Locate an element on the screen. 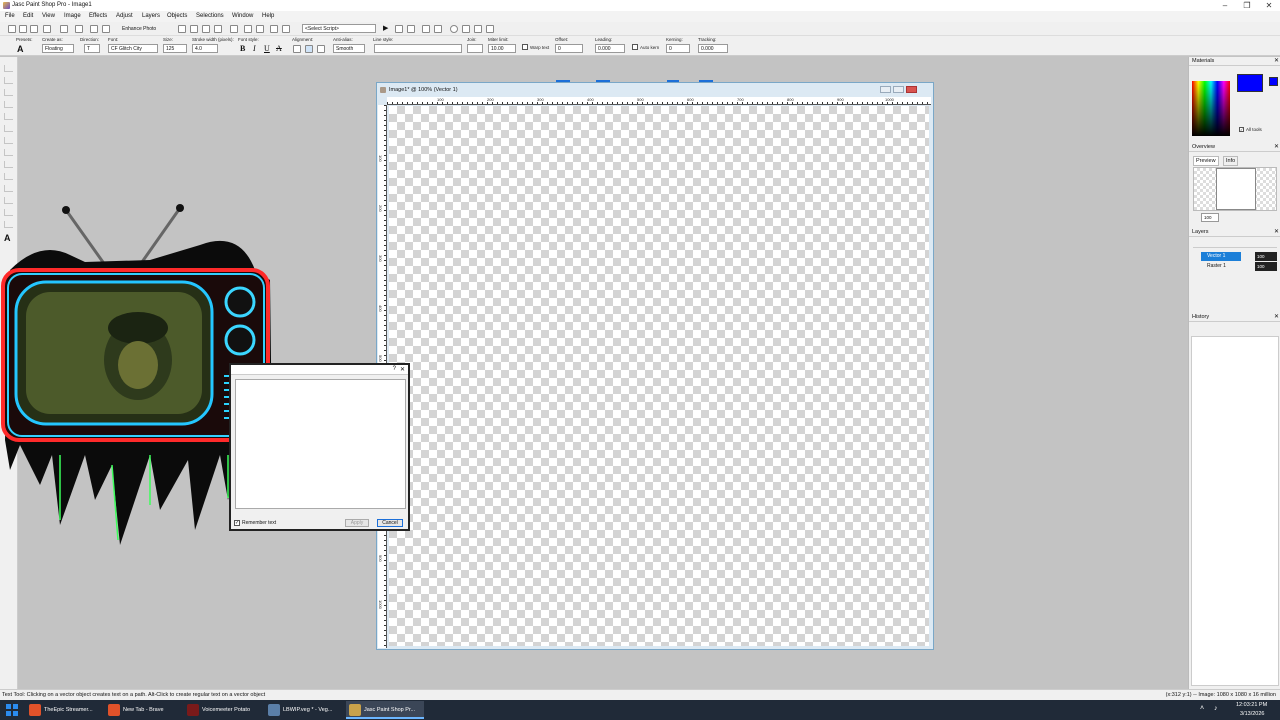 The width and height of the screenshot is (1280, 720). line-style-select is located at coordinates (418, 48).